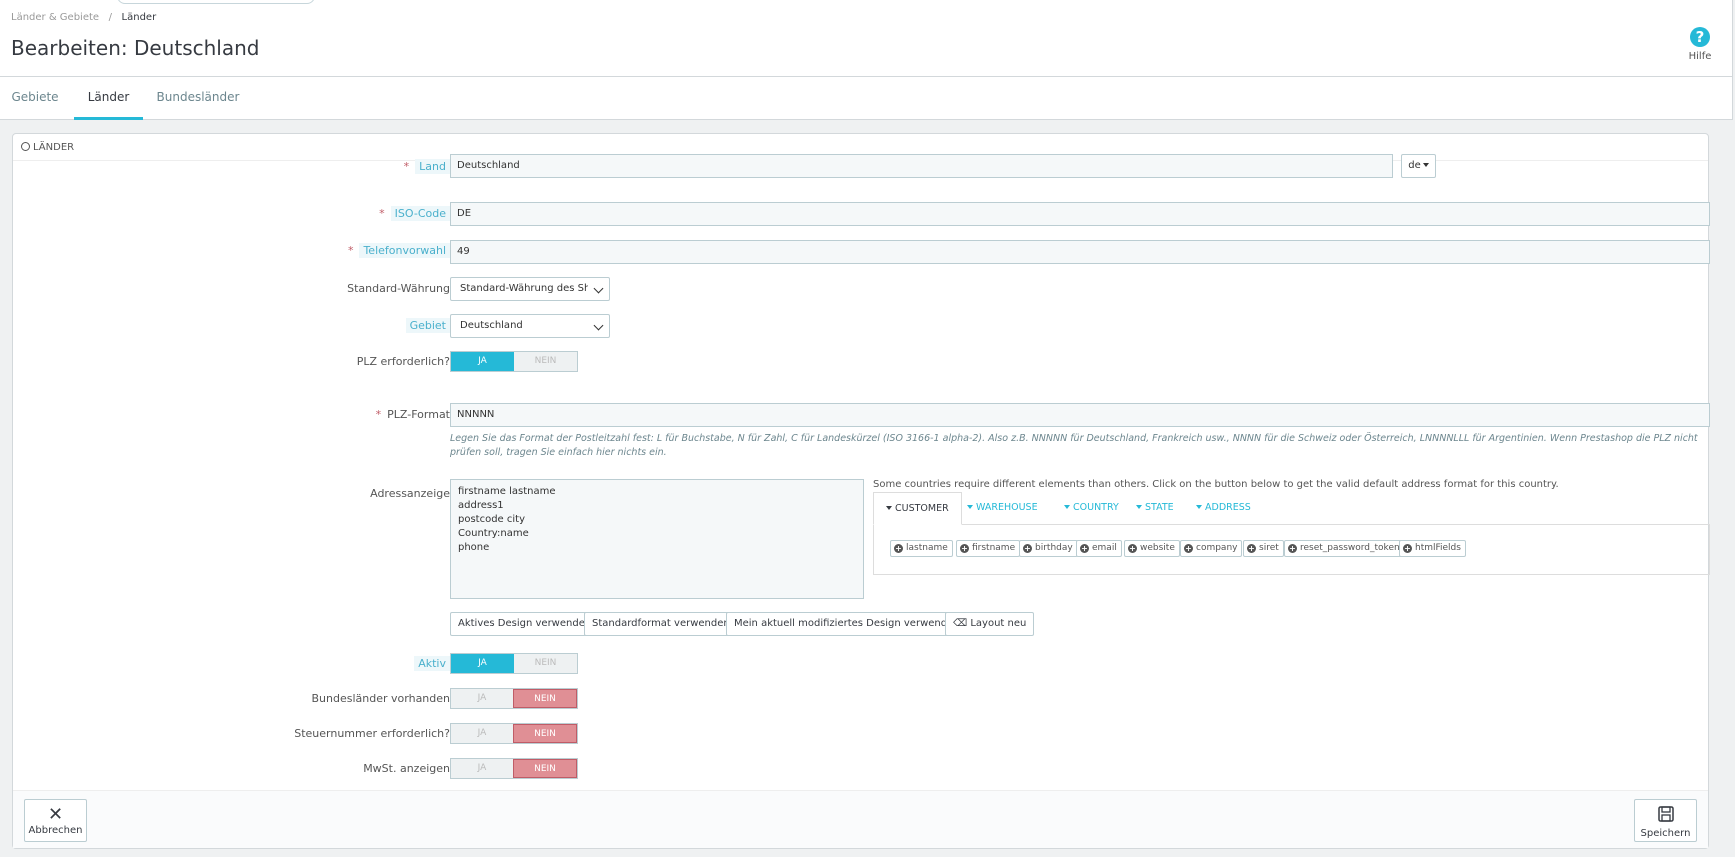 The height and width of the screenshot is (857, 1735). I want to click on cancel-label: Abbrechen, so click(55, 830).